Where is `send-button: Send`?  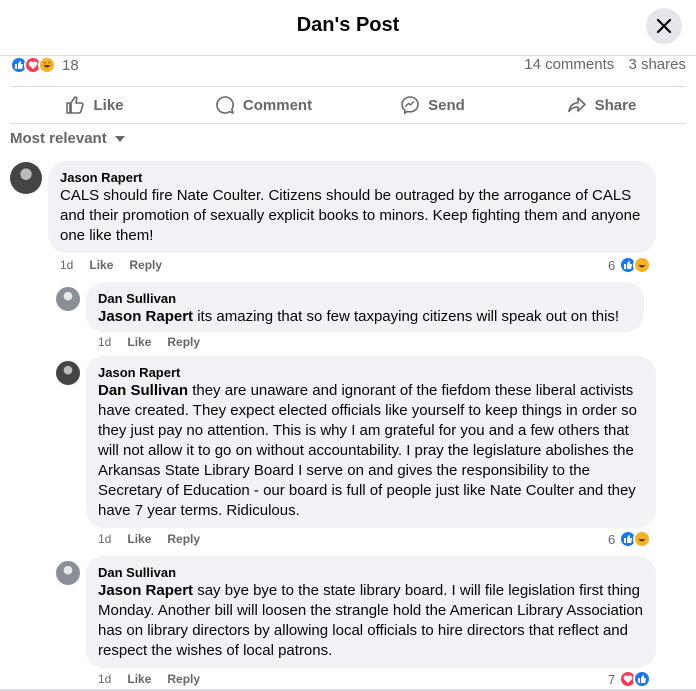
send-button: Send is located at coordinates (432, 105).